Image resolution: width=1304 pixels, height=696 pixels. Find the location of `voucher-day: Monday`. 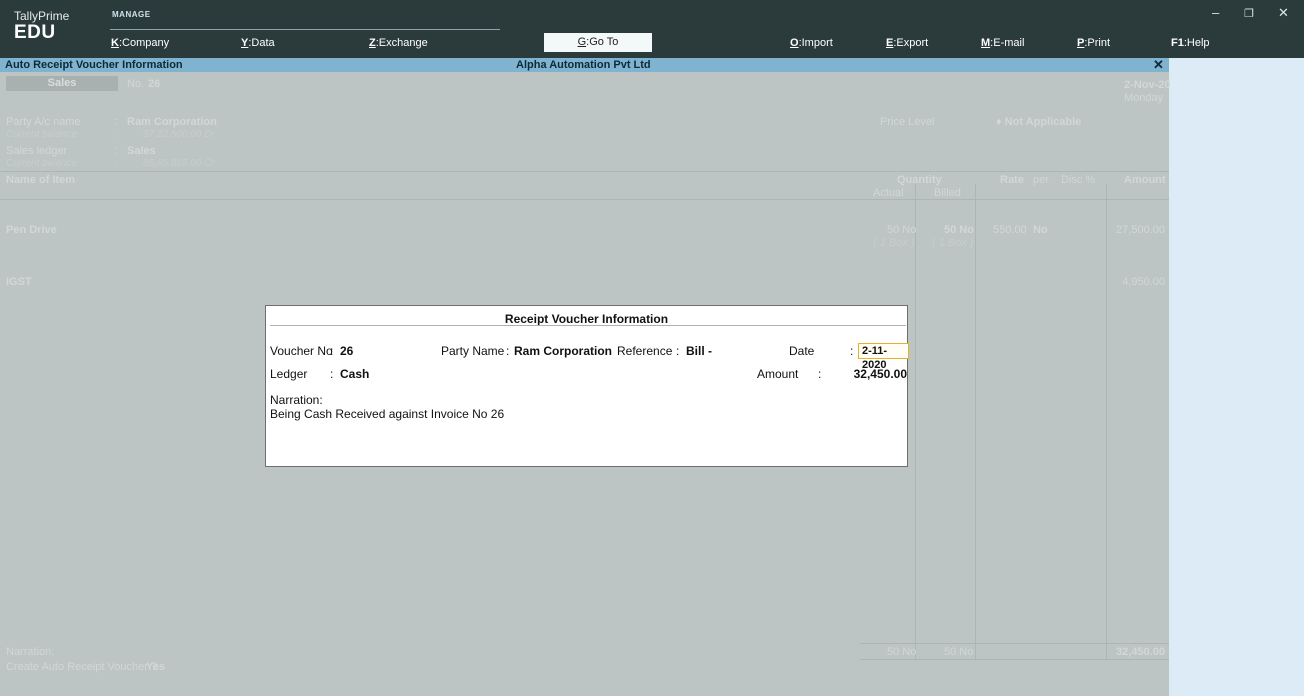

voucher-day: Monday is located at coordinates (1144, 98).